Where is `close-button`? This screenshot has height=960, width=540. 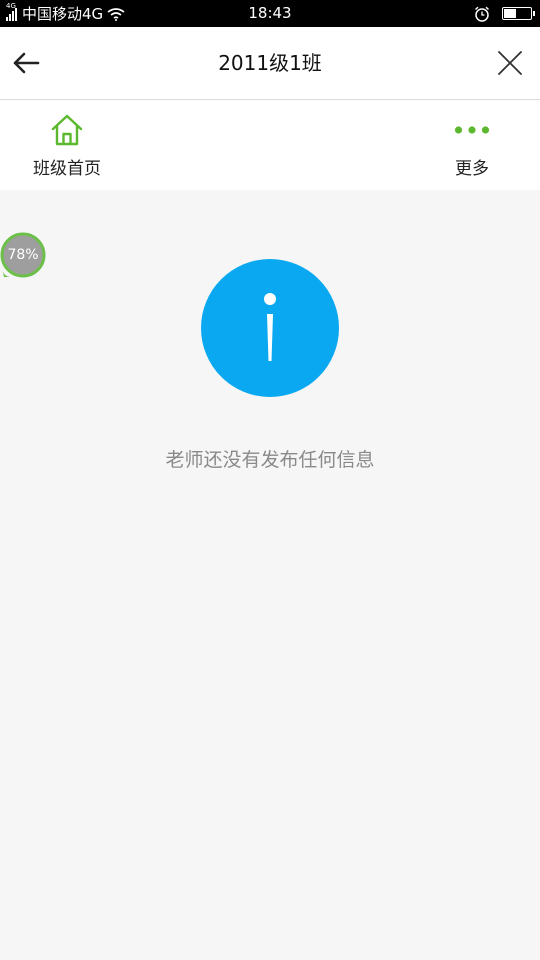 close-button is located at coordinates (510, 63).